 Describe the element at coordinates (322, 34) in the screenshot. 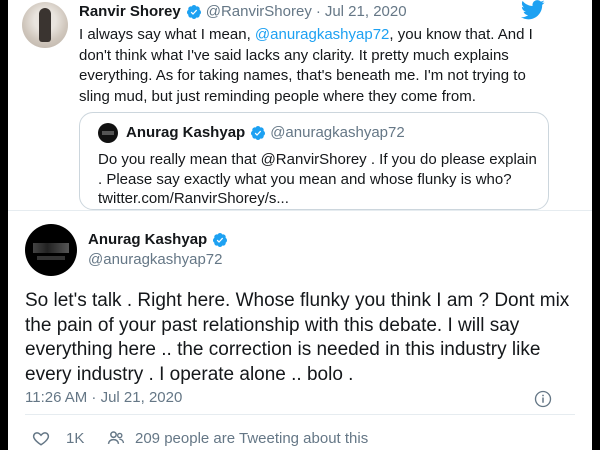

I see `mention-link: @anuragkashyap72` at that location.